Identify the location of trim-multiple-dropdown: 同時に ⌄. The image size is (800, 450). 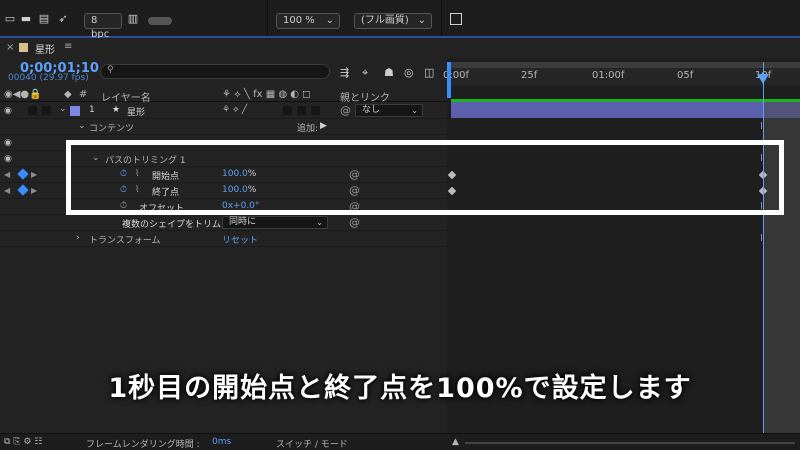
(275, 222).